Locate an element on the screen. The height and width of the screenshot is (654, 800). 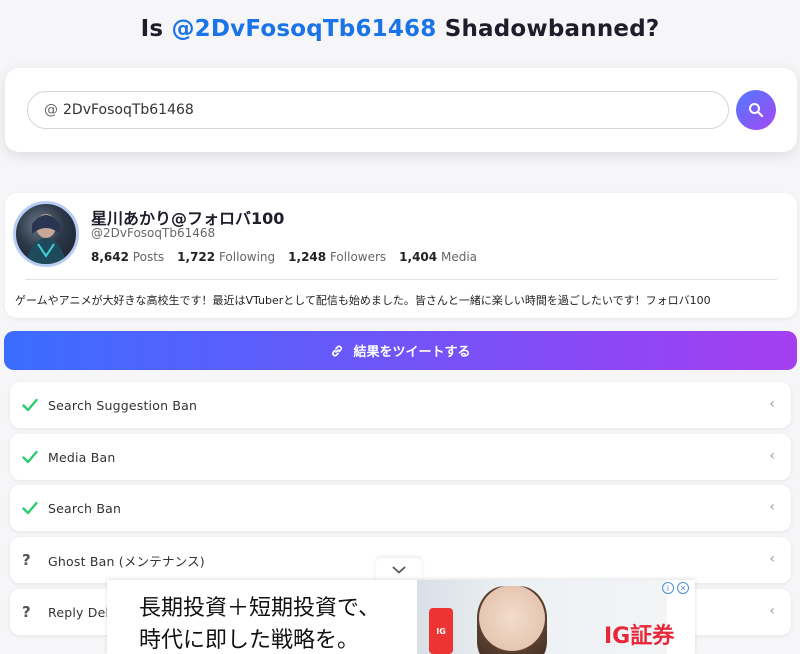
search-button is located at coordinates (756, 110).